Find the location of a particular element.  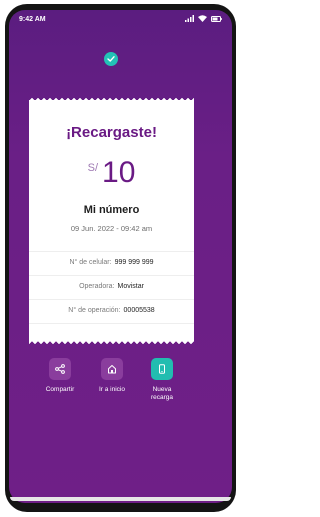

detail-row-phone: N° de celular: 999 999 999 is located at coordinates (111, 262).